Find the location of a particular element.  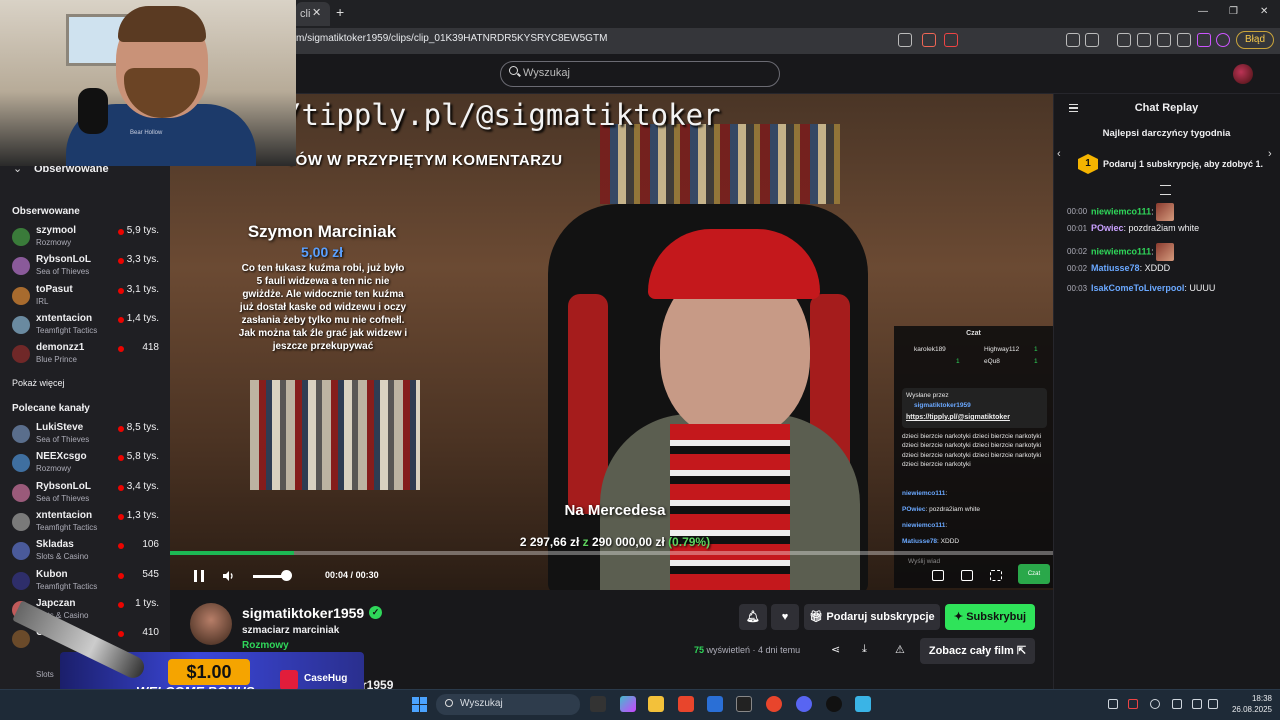

message-user: POwiec is located at coordinates (1107, 228).